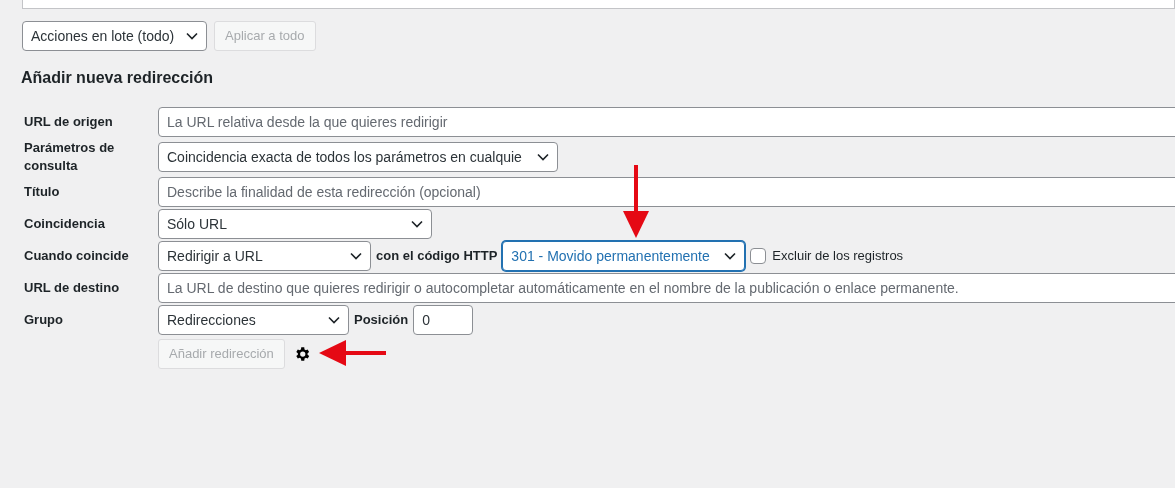 This screenshot has width=1175, height=488. What do you see at coordinates (295, 224) in the screenshot?
I see `select-dropdown: Sólo URL` at bounding box center [295, 224].